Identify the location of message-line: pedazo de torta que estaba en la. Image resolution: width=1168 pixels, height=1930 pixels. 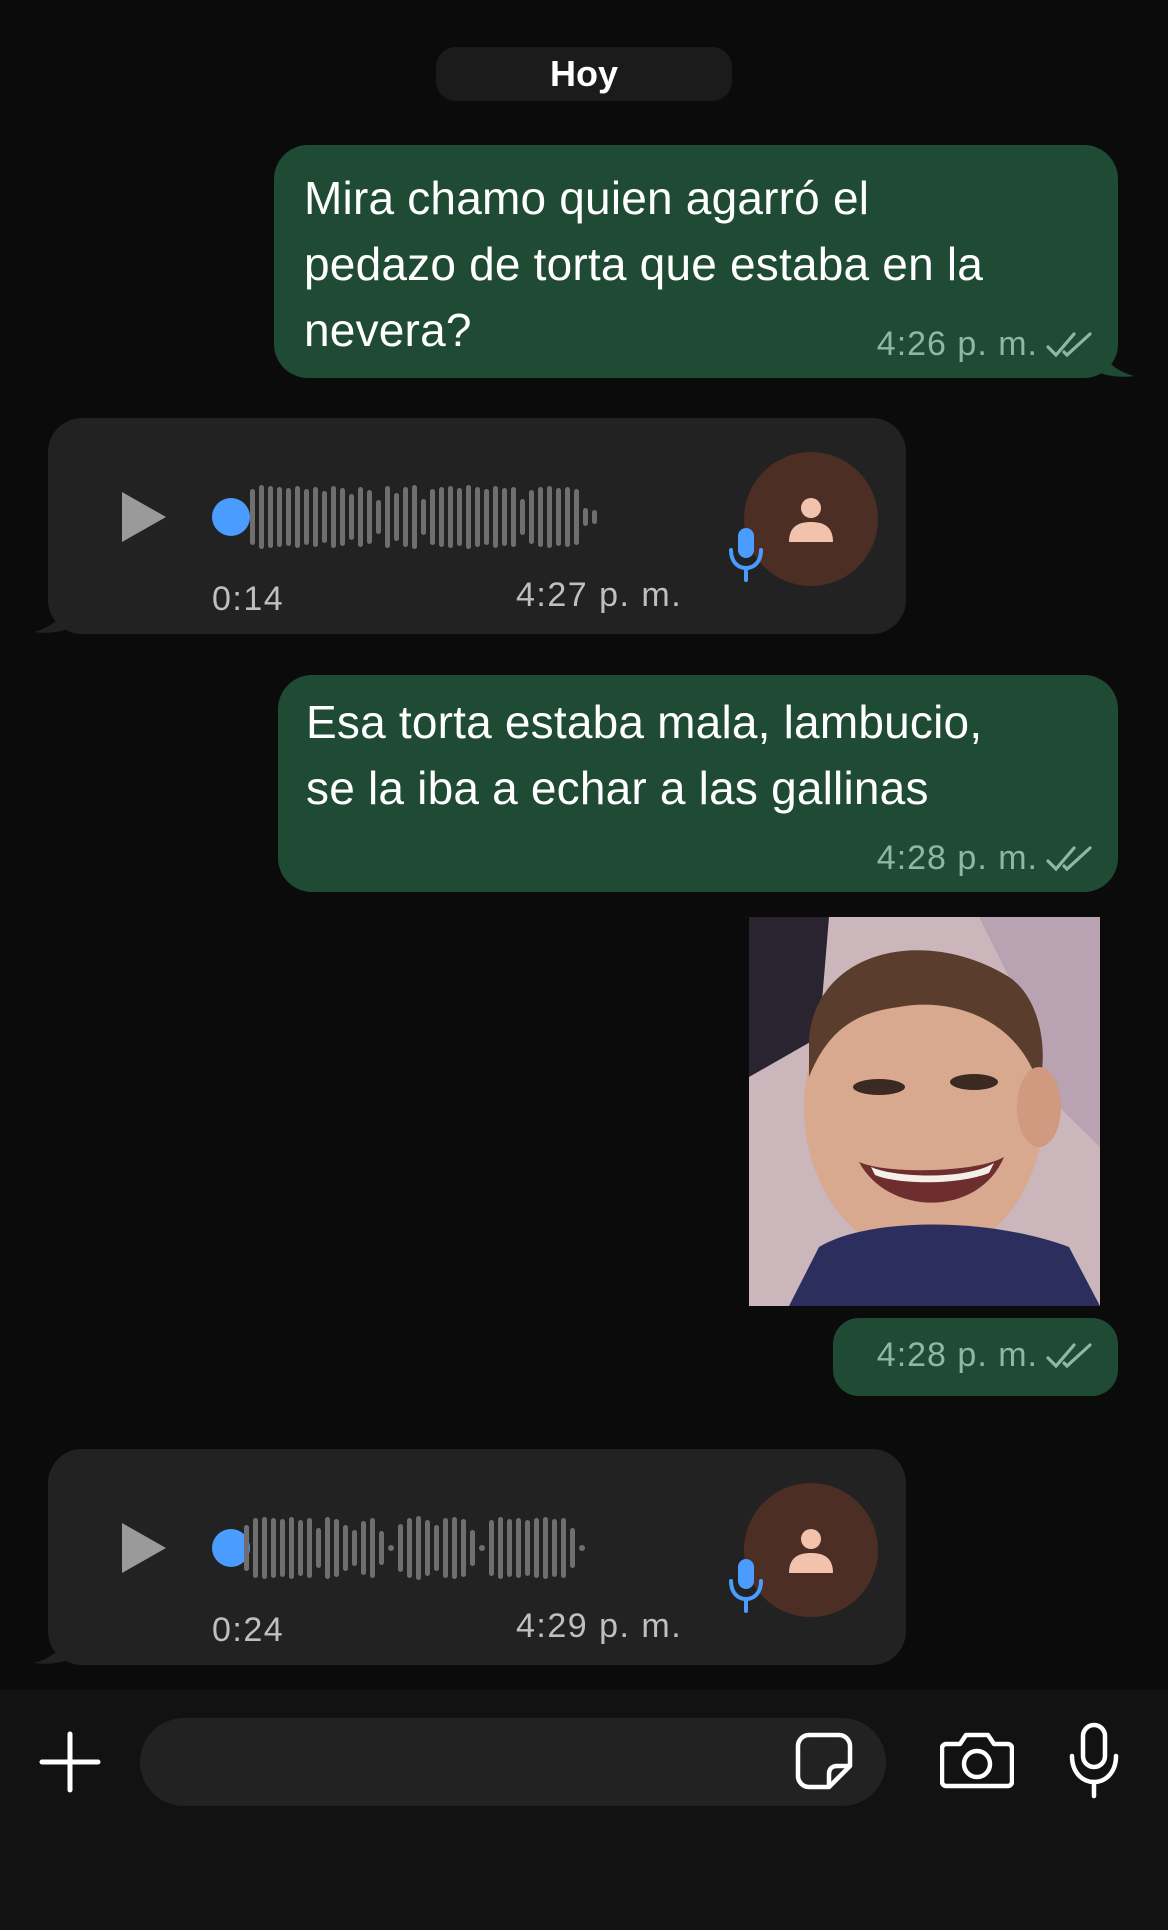
(644, 264).